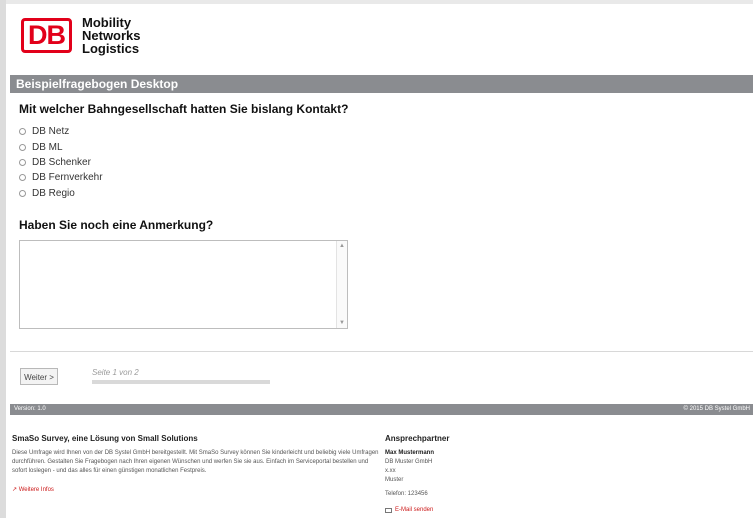 Image resolution: width=753 pixels, height=518 pixels. What do you see at coordinates (53, 193) in the screenshot?
I see `option-label: DB Regio` at bounding box center [53, 193].